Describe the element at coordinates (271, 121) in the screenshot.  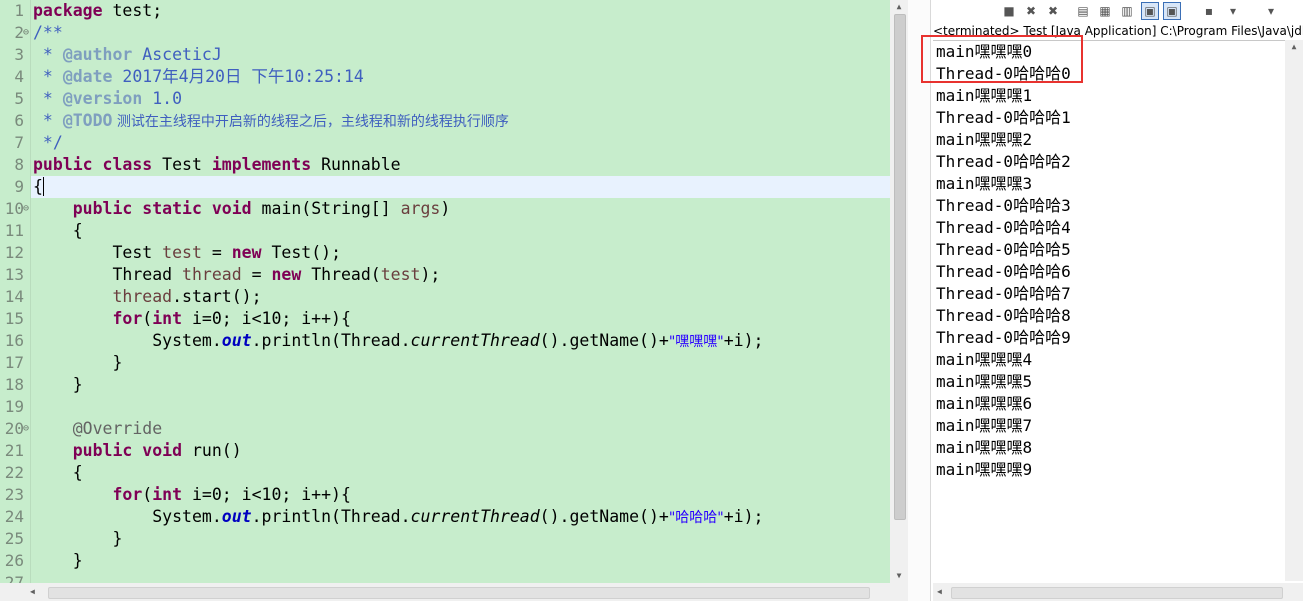
I see `code-line: * @TODO 测试在主线程中开启新的线程之后，主线程和新的线程执行顺序` at that location.